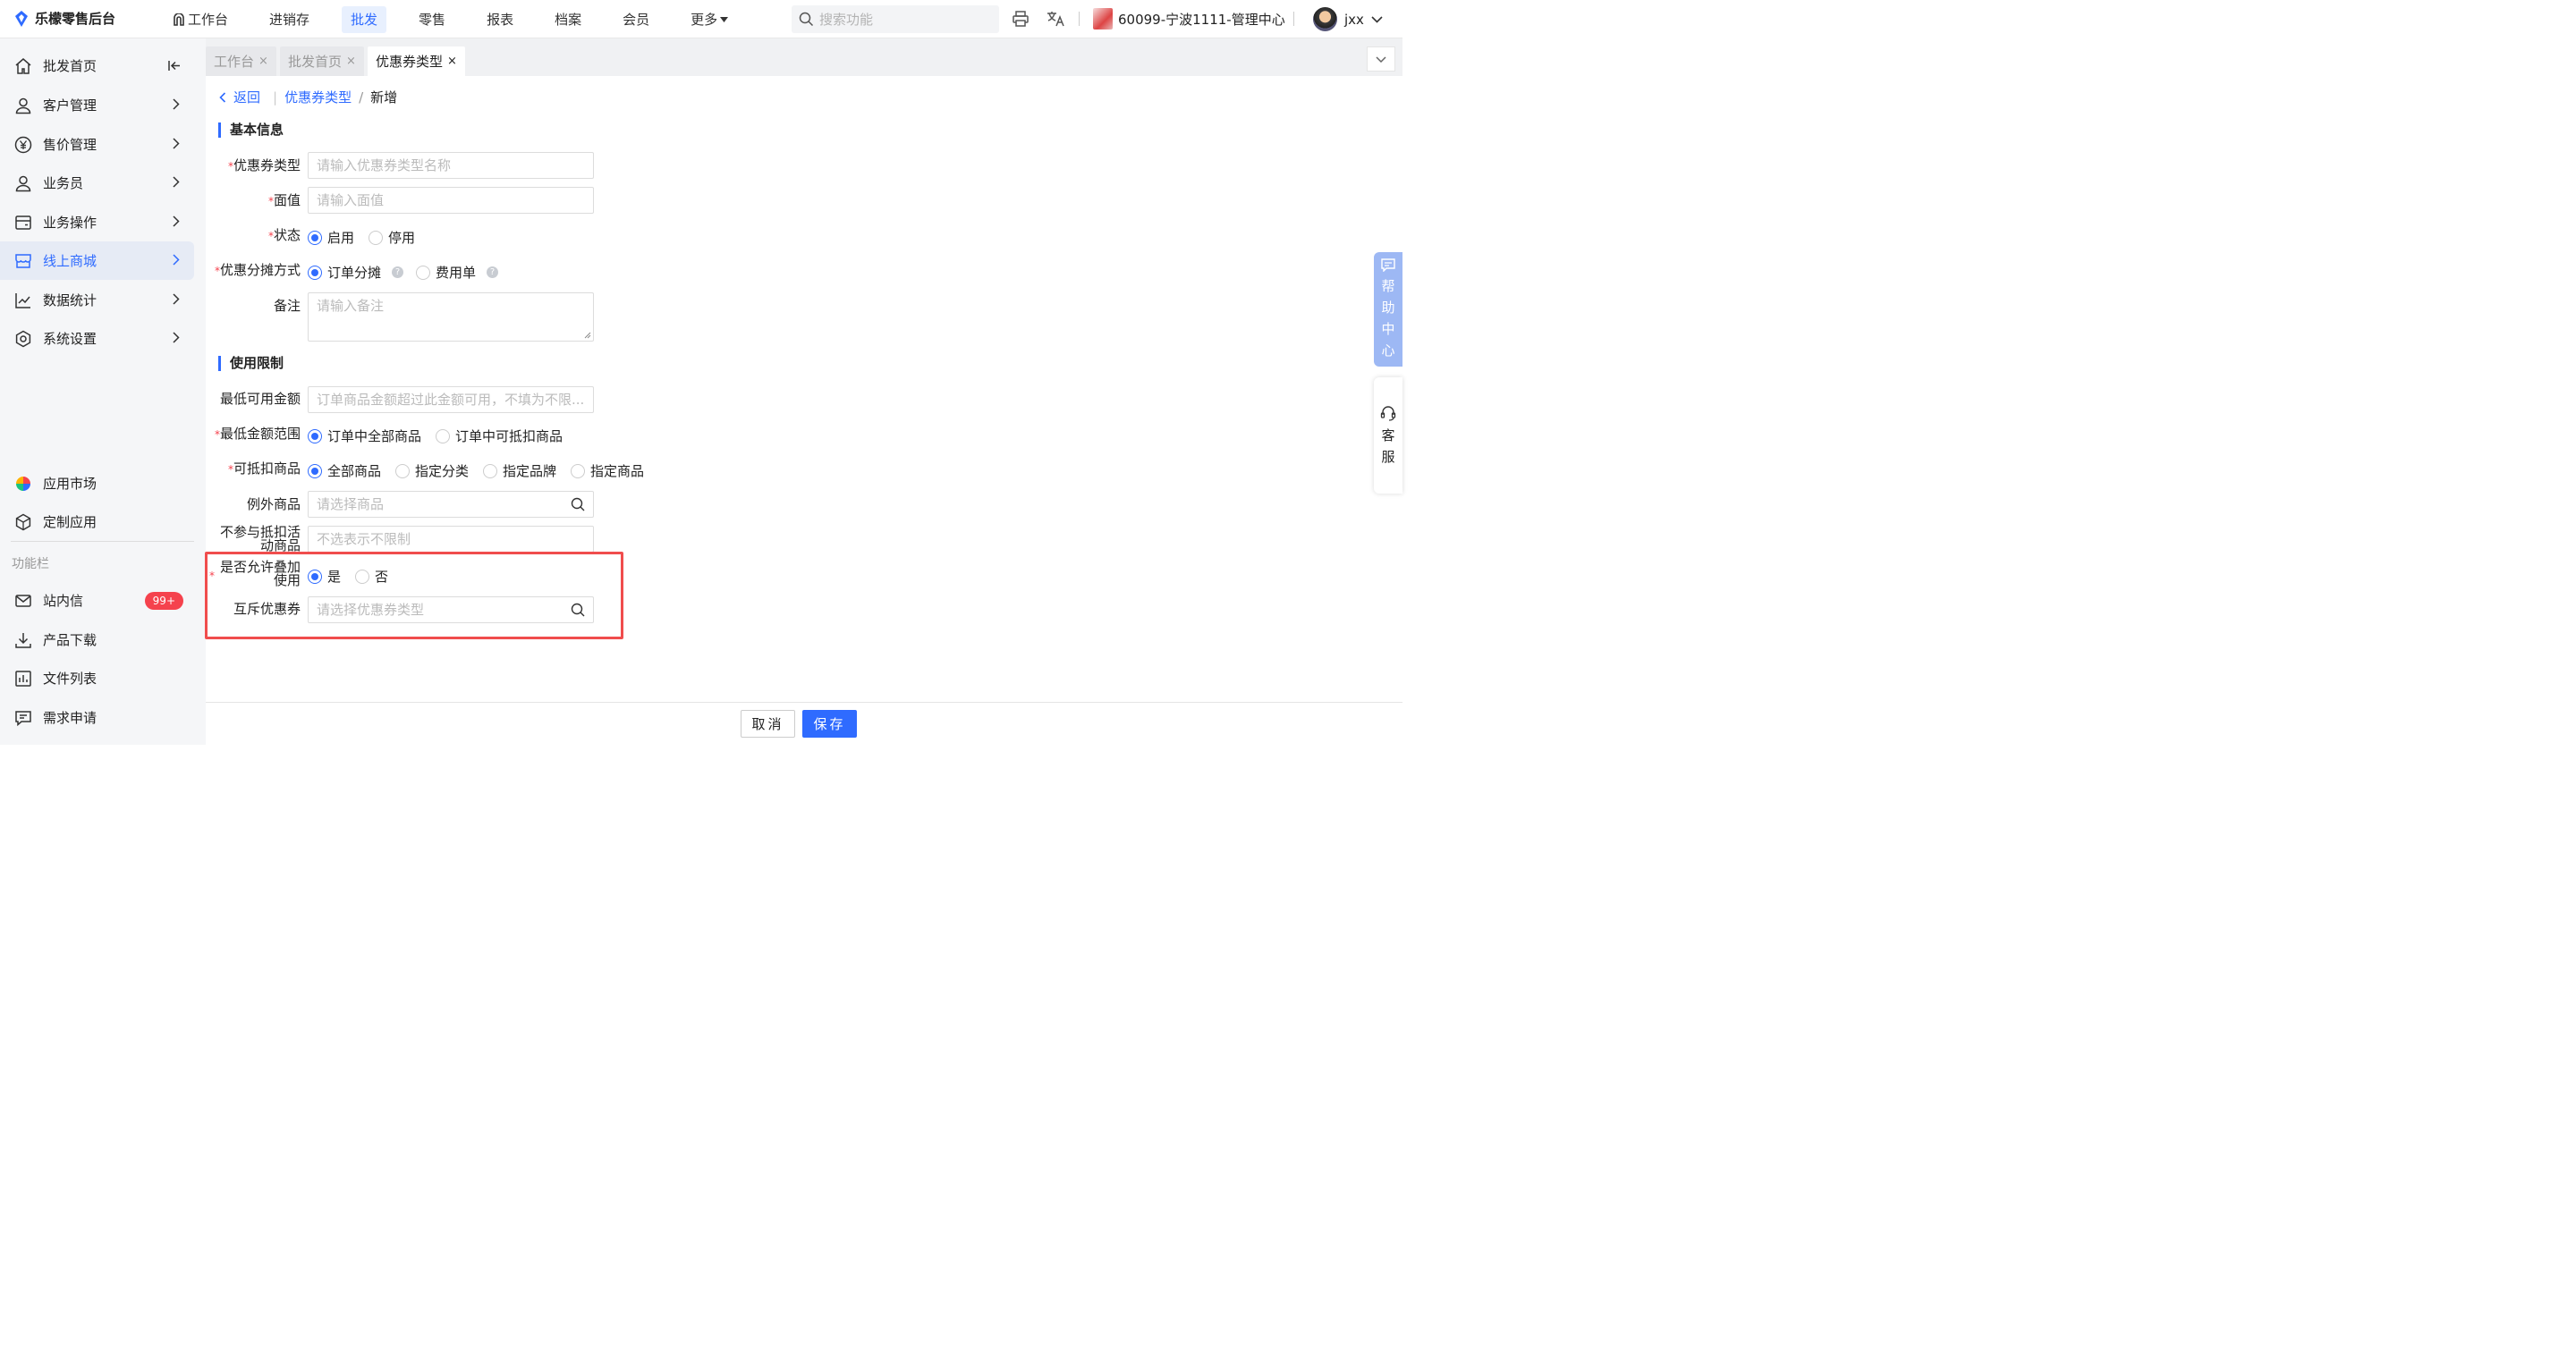 This screenshot has height=1368, width=2576. Describe the element at coordinates (364, 19) in the screenshot. I see `nav-item-wholesale: 批发` at that location.